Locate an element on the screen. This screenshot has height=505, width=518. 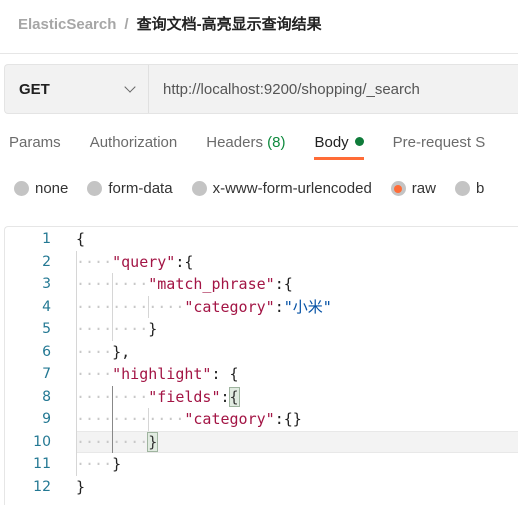
line-number: 4 is located at coordinates (46, 306).